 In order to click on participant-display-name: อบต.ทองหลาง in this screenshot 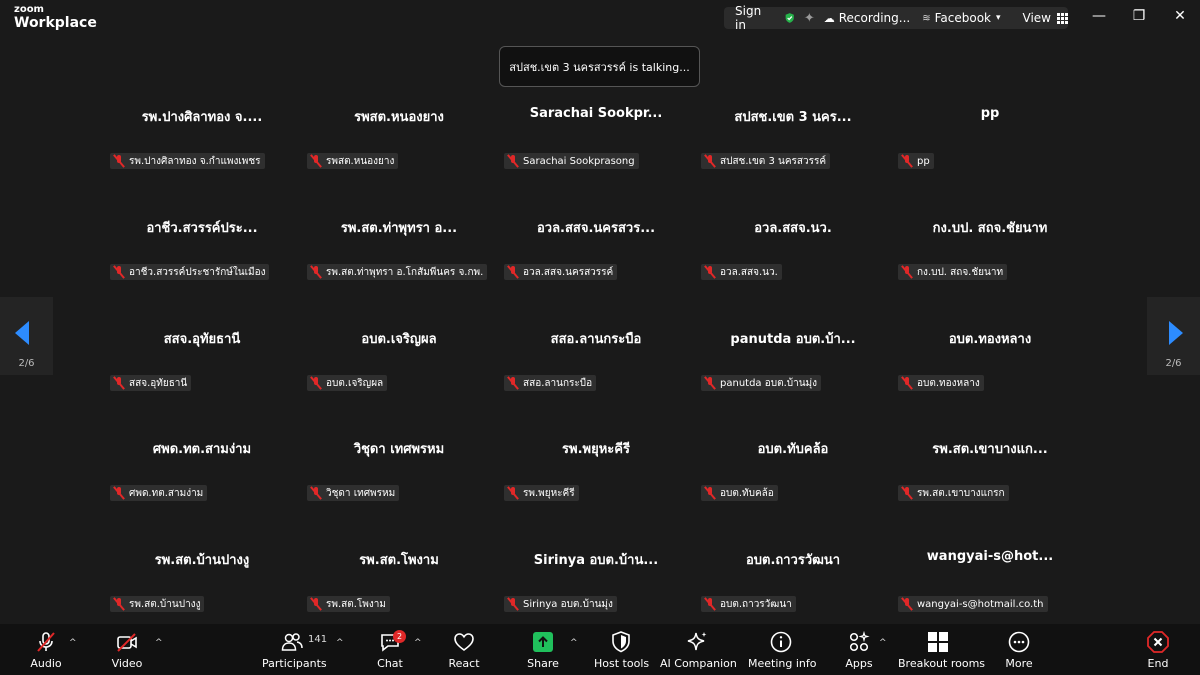, I will do `click(990, 339)`.